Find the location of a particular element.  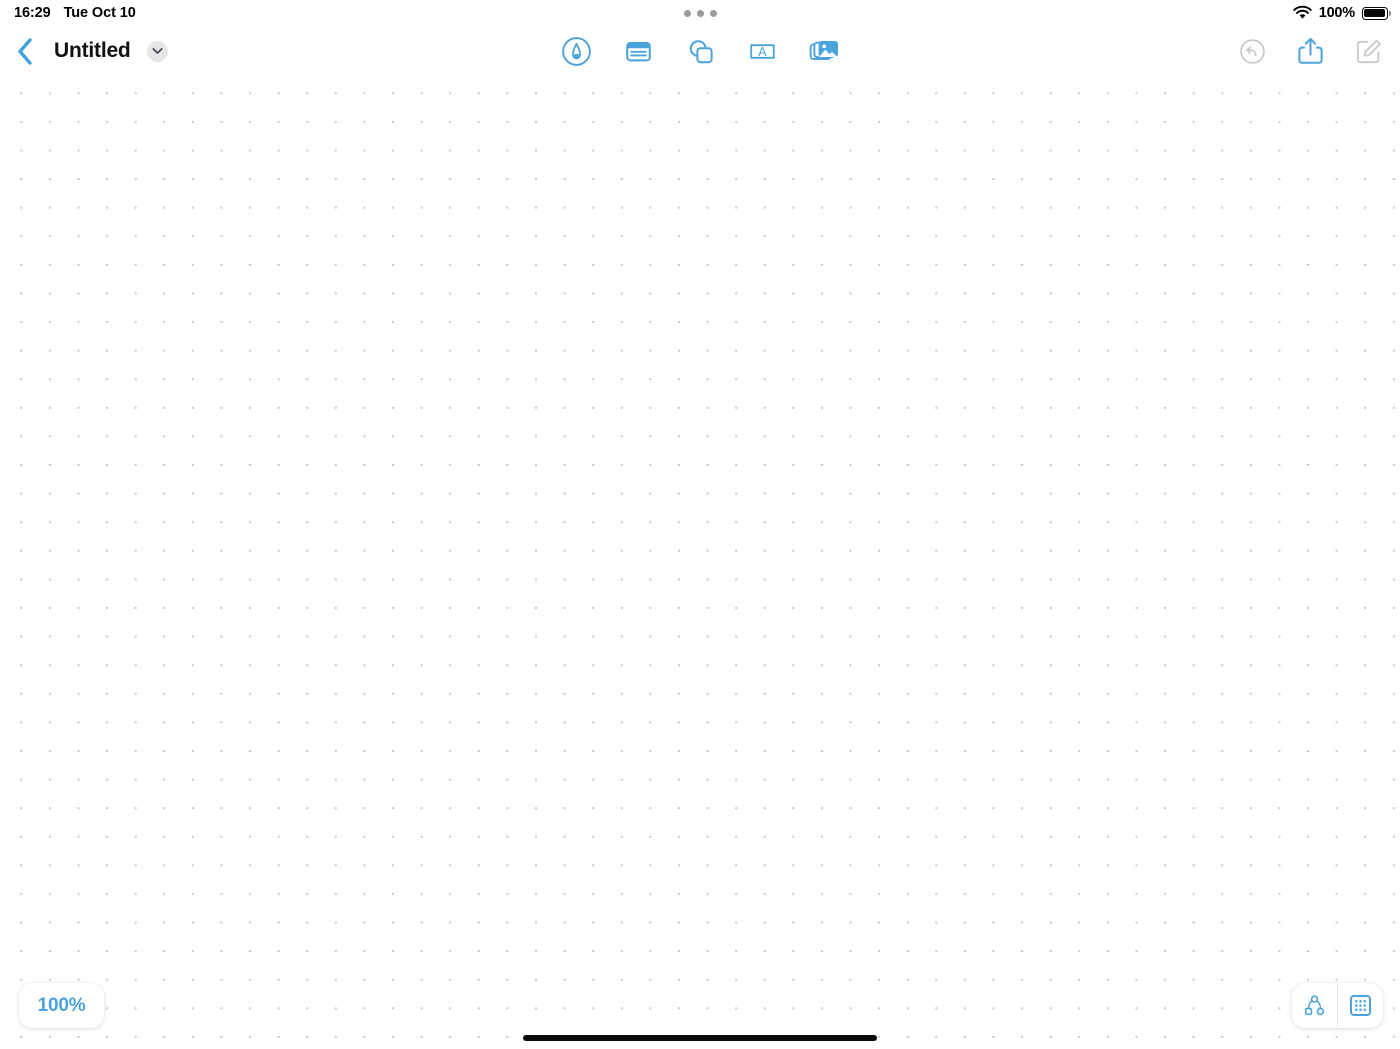

zoom-level-button: 100% is located at coordinates (61, 1005).